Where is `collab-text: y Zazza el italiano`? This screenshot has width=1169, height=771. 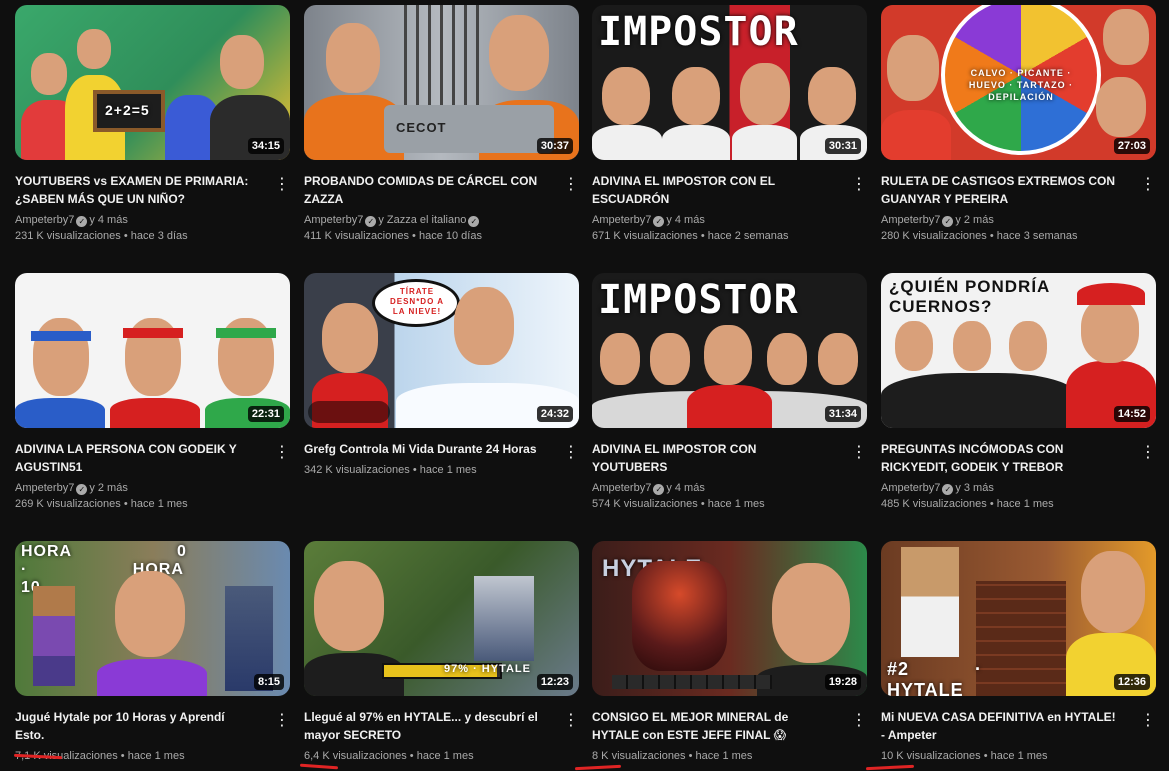
collab-text: y Zazza el italiano is located at coordinates (422, 220).